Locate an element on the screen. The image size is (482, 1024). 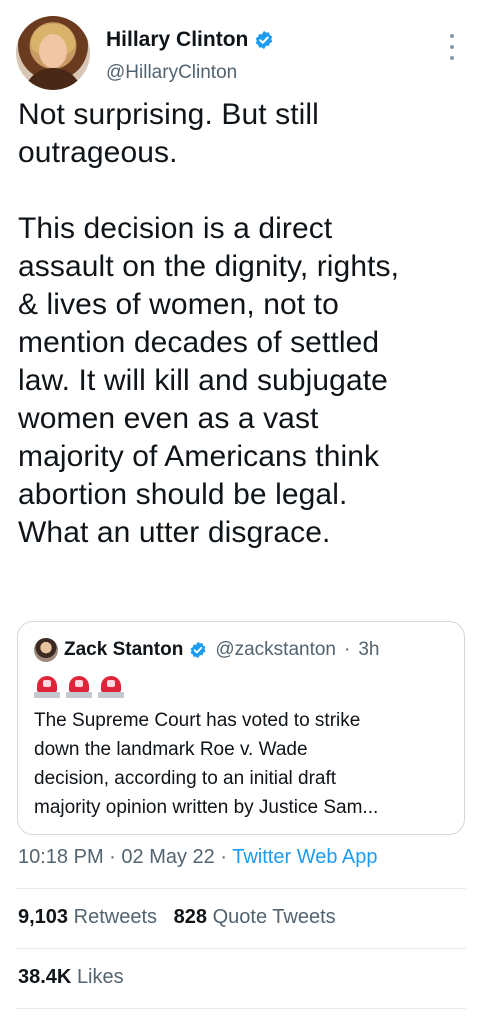
engagement-row: 9,103 Retweets 828 Quote Tweets is located at coordinates (177, 917).